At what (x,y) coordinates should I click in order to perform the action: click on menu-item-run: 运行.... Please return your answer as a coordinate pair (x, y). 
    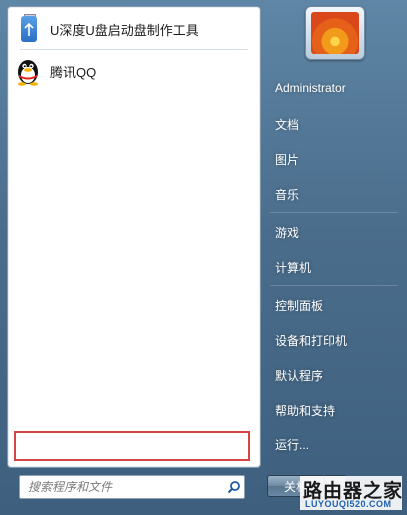
    Looking at the image, I should click on (334, 444).